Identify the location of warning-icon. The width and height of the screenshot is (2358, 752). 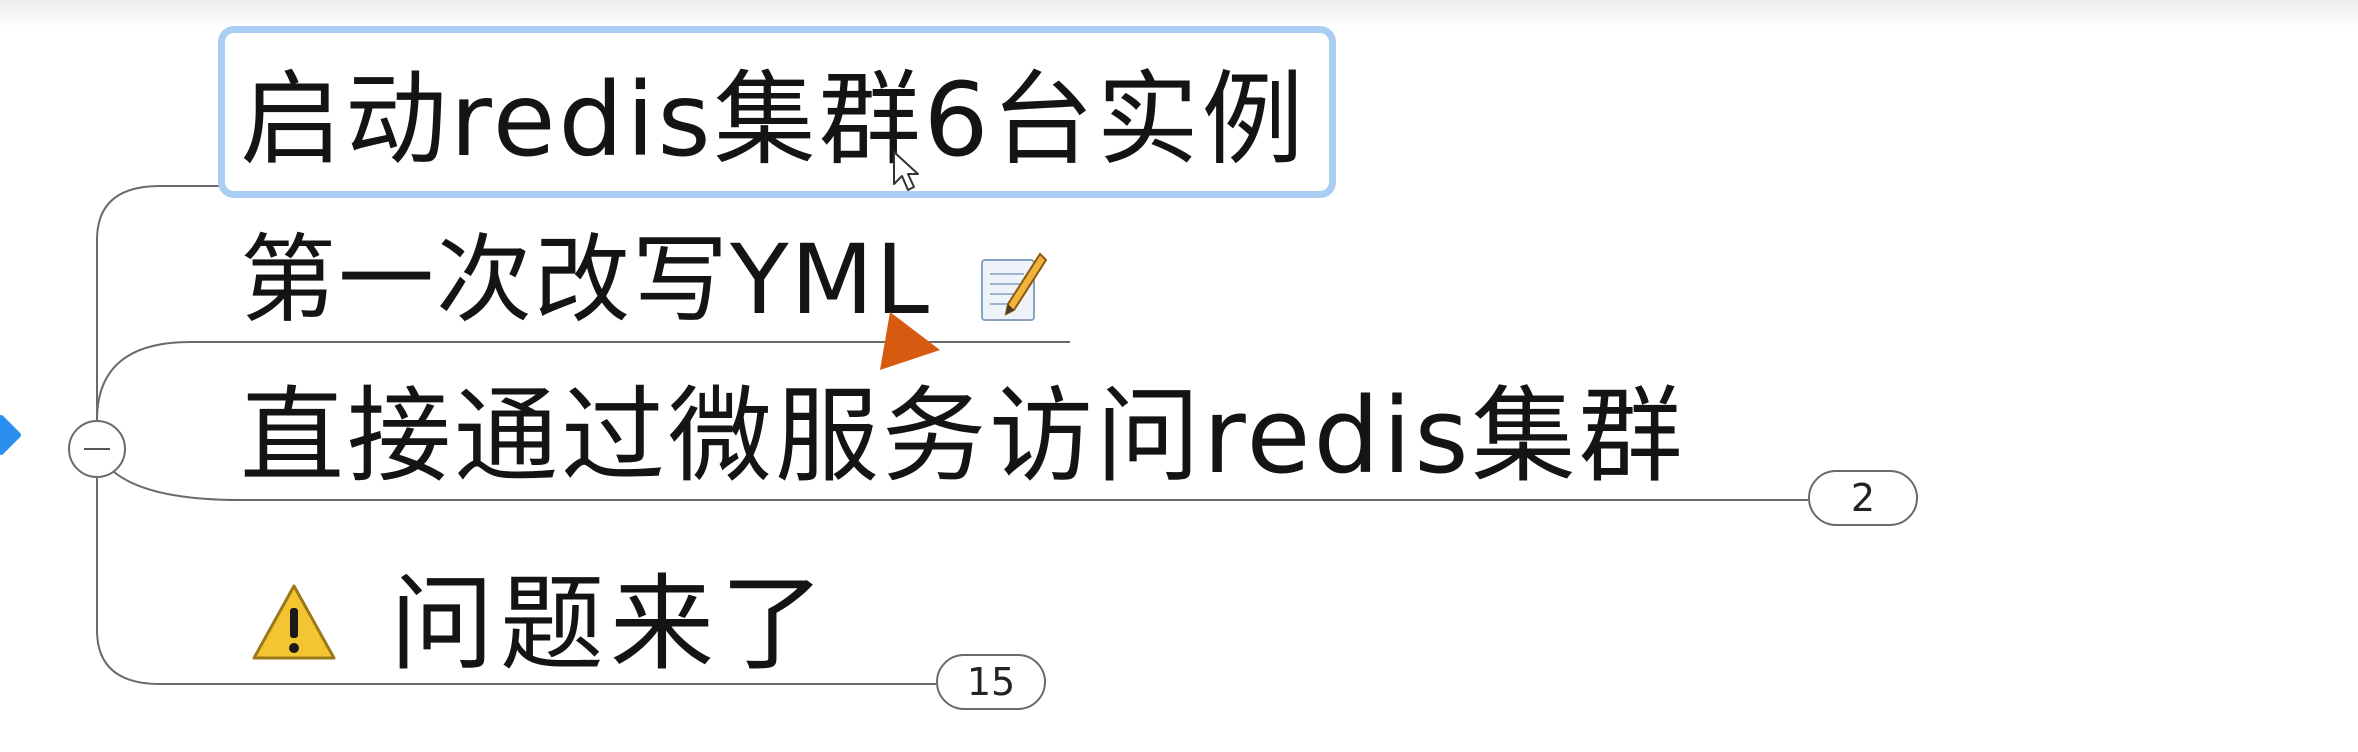
(294, 622).